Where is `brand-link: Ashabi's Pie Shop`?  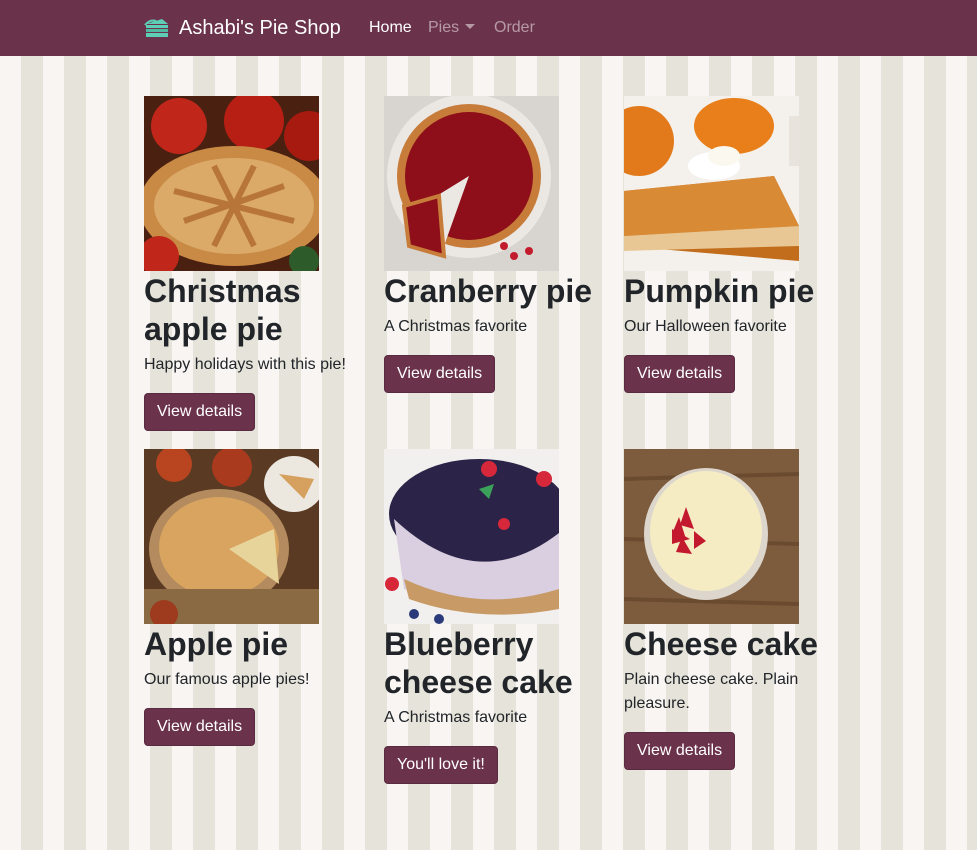 brand-link: Ashabi's Pie Shop is located at coordinates (242, 28).